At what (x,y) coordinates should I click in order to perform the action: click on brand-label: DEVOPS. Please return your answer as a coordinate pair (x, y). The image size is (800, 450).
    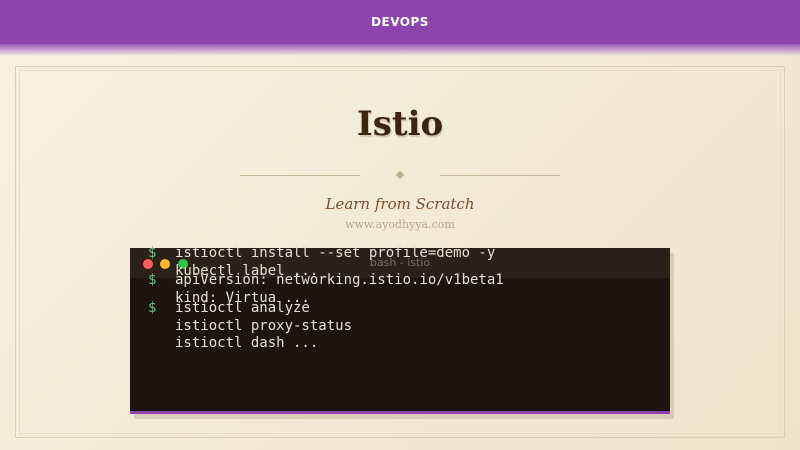
    Looking at the image, I should click on (400, 22).